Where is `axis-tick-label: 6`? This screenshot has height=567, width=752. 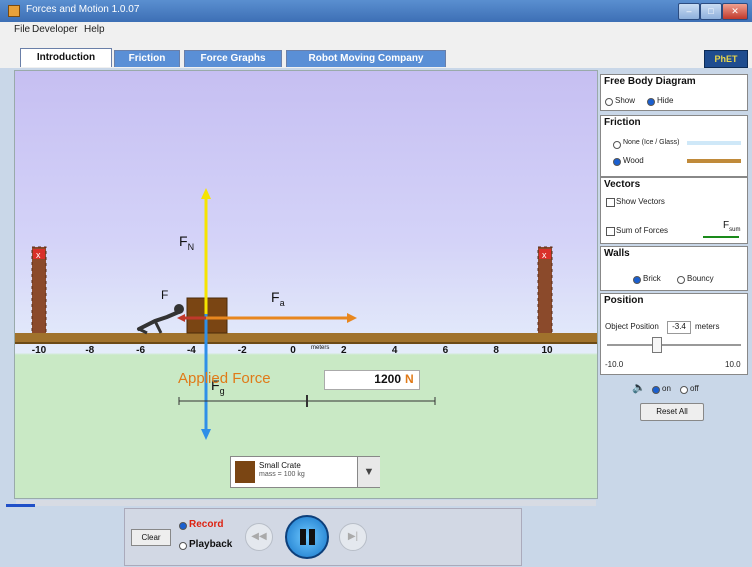
axis-tick-label: 6 is located at coordinates (446, 350).